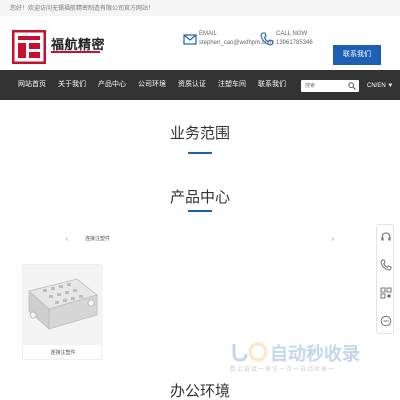 This screenshot has width=400, height=400. I want to click on product-image, so click(63, 305).